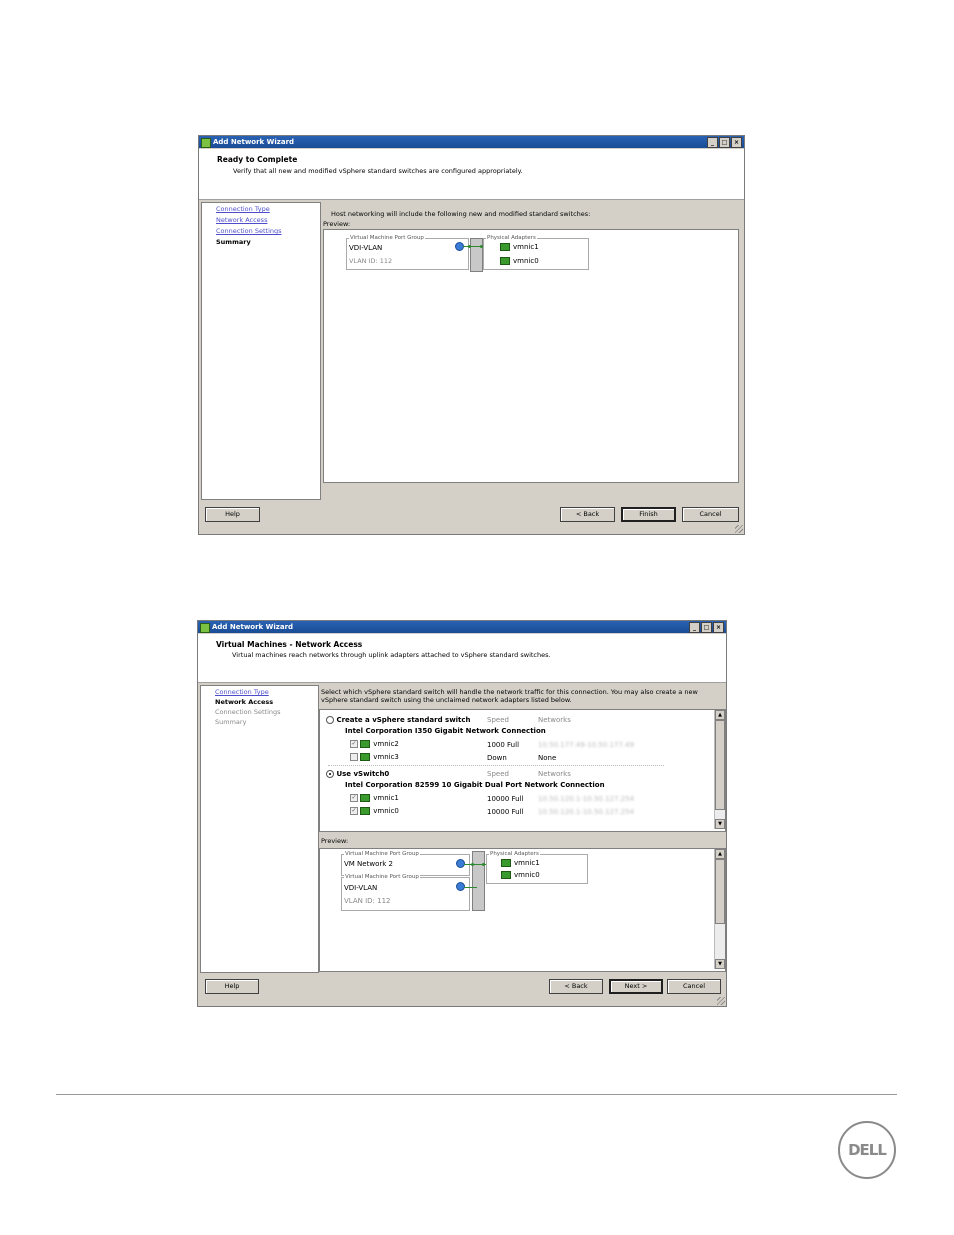 The width and height of the screenshot is (954, 1235). Describe the element at coordinates (354, 757) in the screenshot. I see `adapter-checkbox` at that location.